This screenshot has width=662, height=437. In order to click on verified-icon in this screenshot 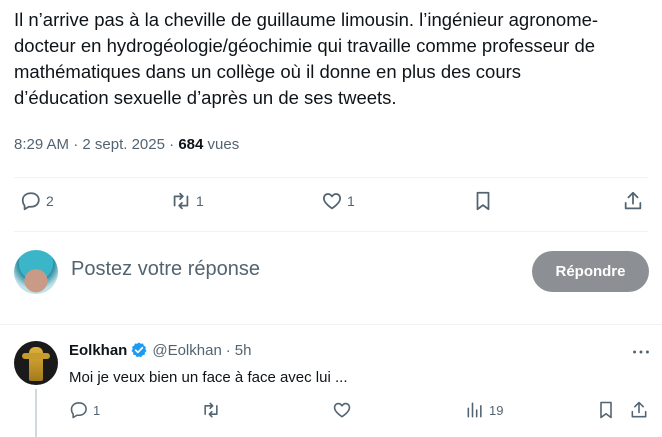, I will do `click(139, 350)`.